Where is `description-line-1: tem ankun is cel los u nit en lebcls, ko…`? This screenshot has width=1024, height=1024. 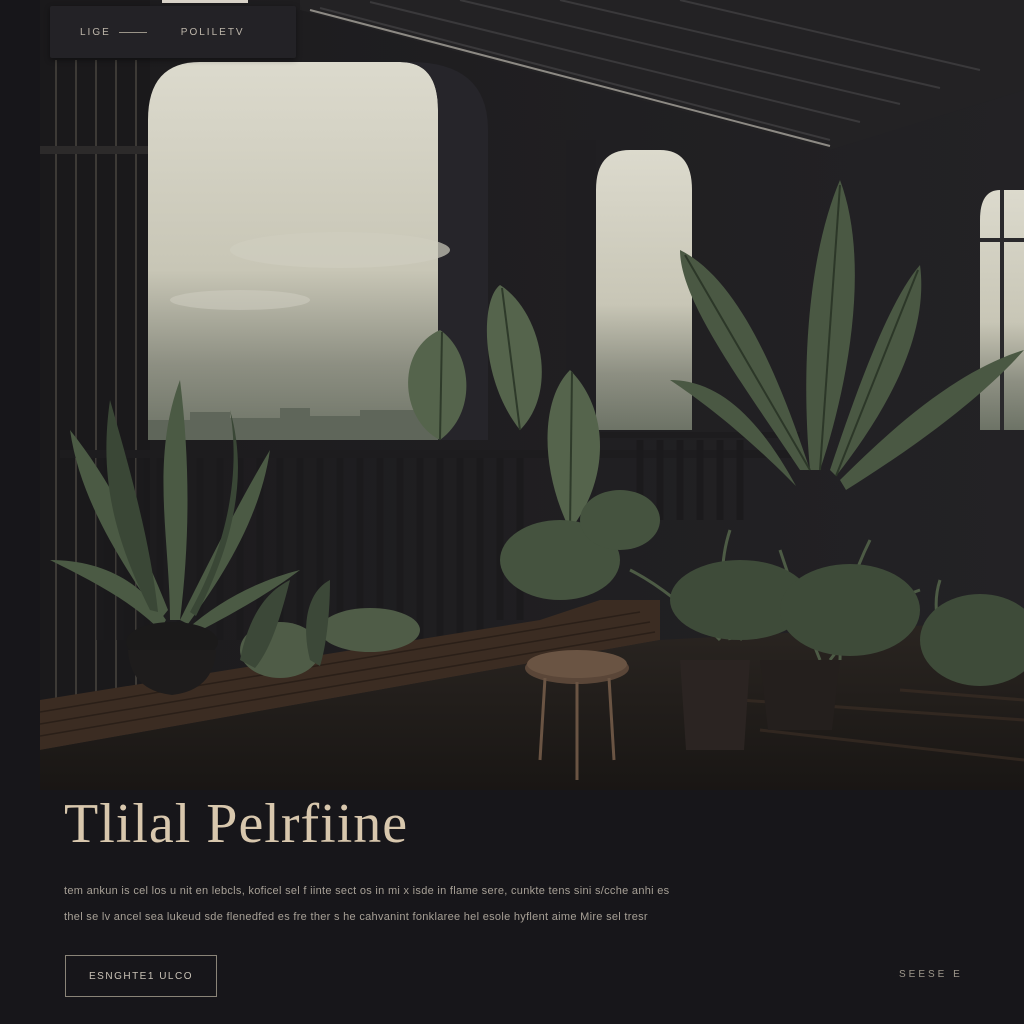
description-line-1: tem ankun is cel los u nit en lebcls, ko… is located at coordinates (367, 891).